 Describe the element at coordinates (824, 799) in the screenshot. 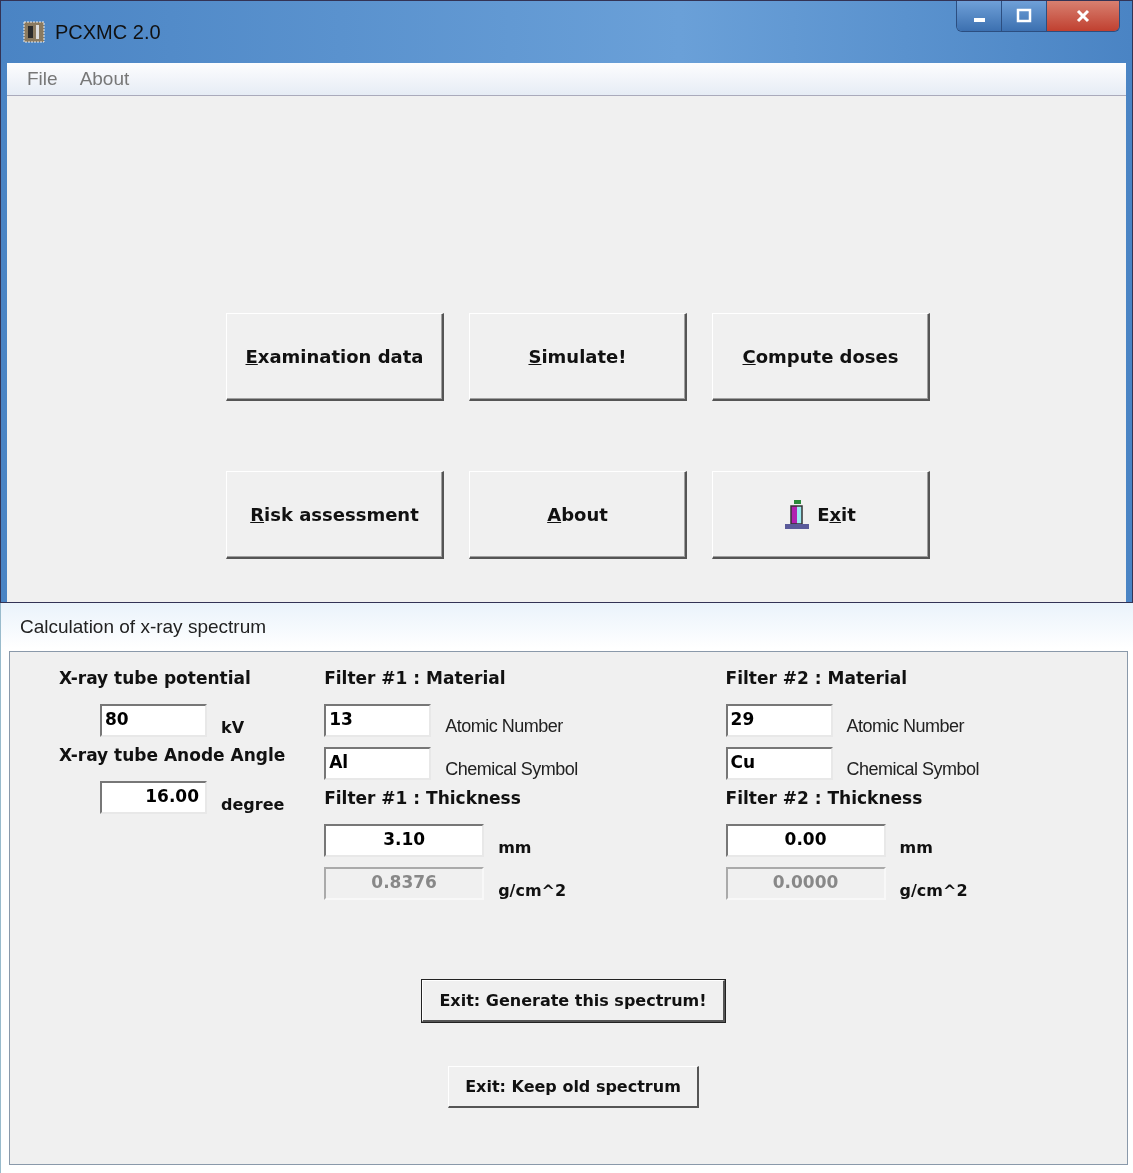

I see `field-label: Filter #2 : Thickness` at that location.